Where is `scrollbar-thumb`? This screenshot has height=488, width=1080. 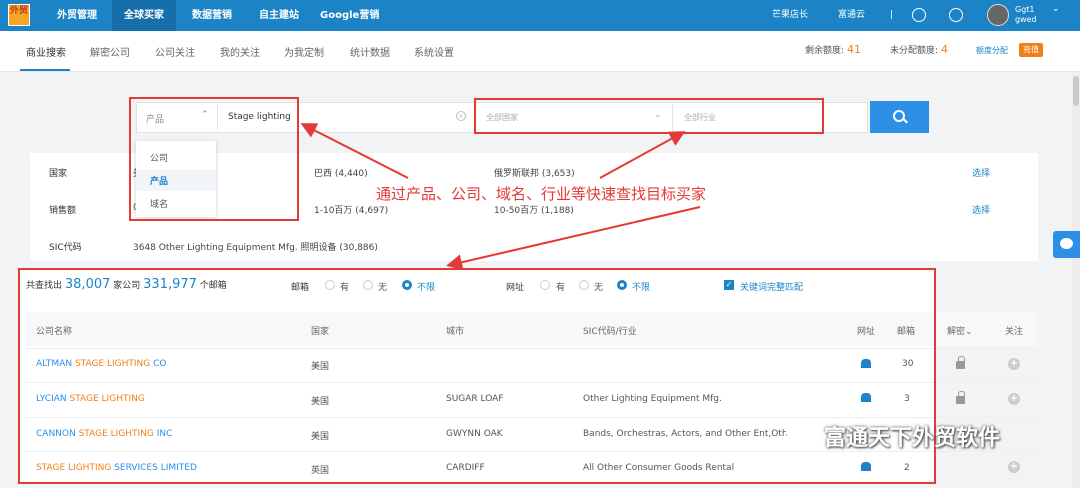 scrollbar-thumb is located at coordinates (1076, 91).